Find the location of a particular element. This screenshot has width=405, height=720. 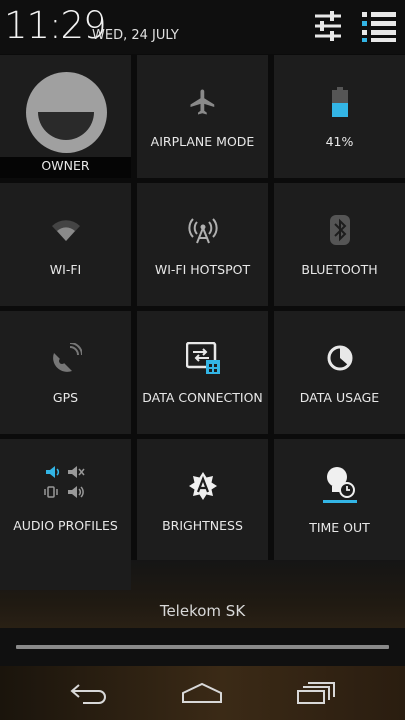

bluetooth-icon is located at coordinates (339, 230).